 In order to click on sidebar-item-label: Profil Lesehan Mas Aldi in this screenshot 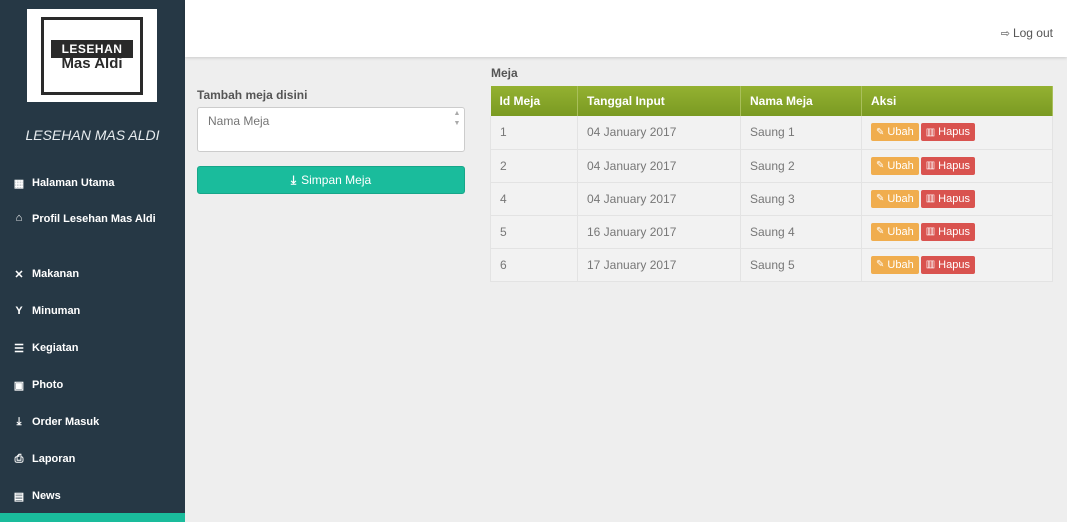, I will do `click(94, 219)`.